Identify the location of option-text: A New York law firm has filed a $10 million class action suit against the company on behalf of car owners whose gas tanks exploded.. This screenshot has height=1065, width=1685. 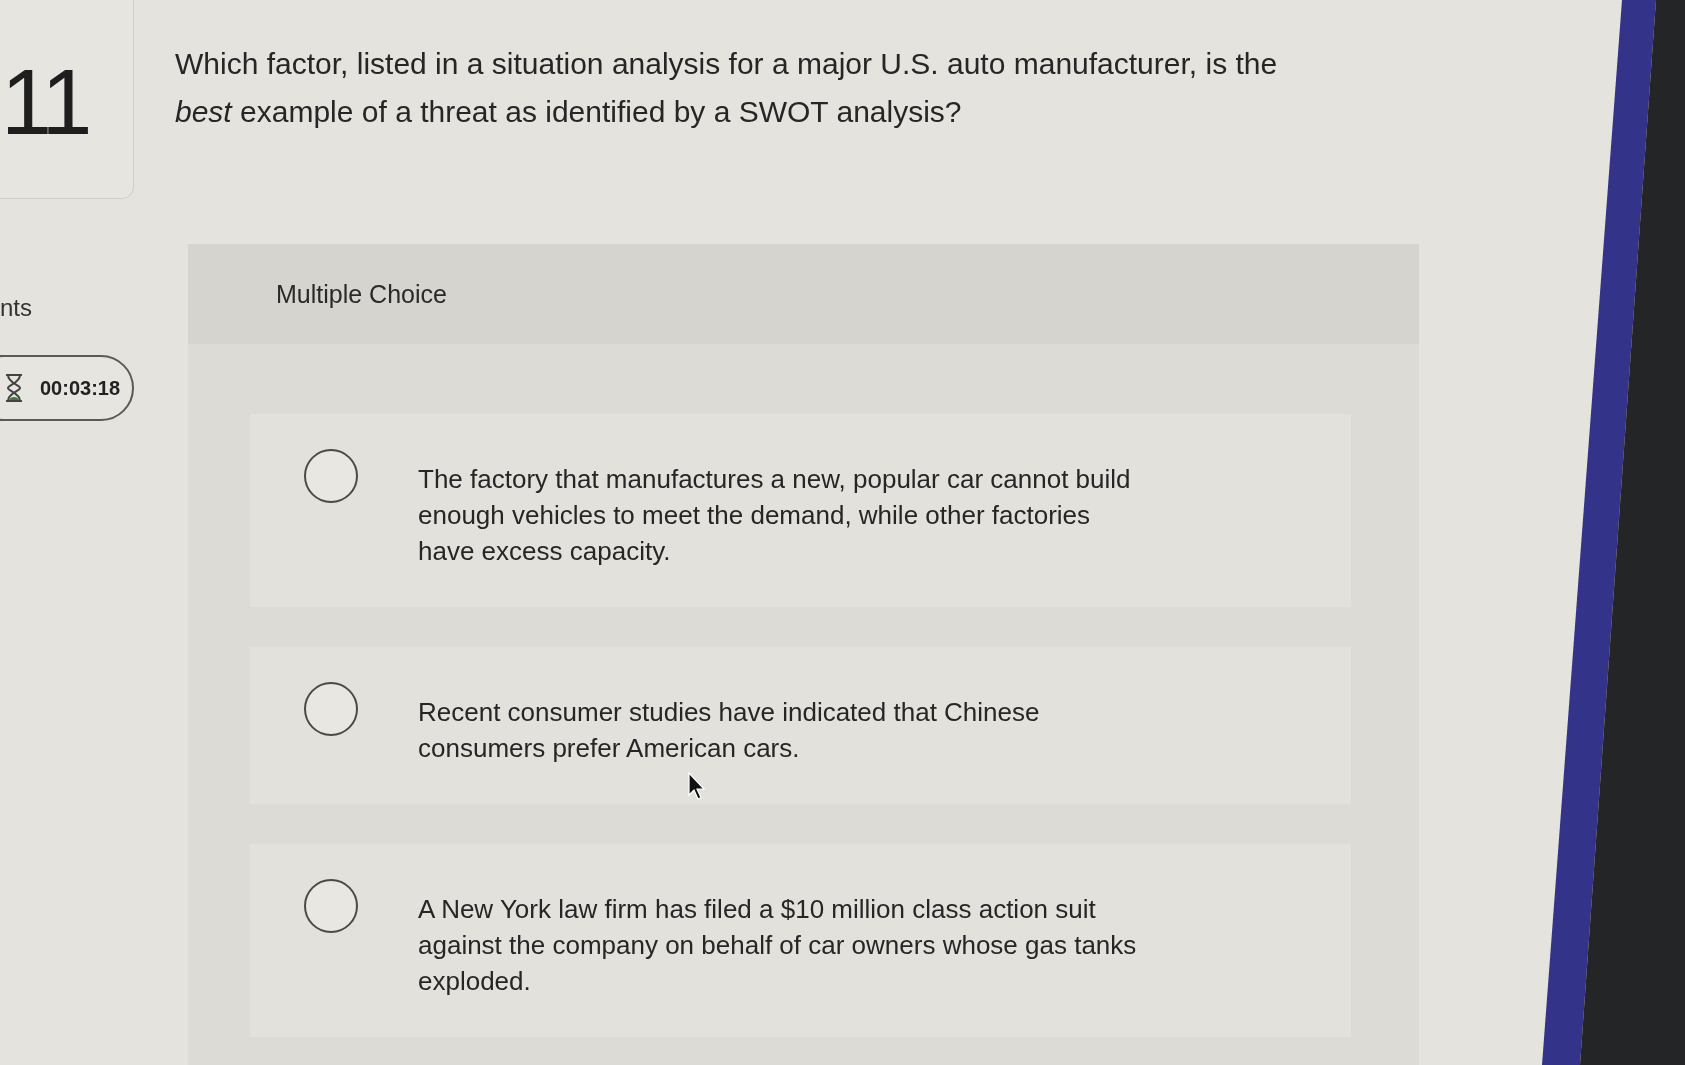
(778, 945).